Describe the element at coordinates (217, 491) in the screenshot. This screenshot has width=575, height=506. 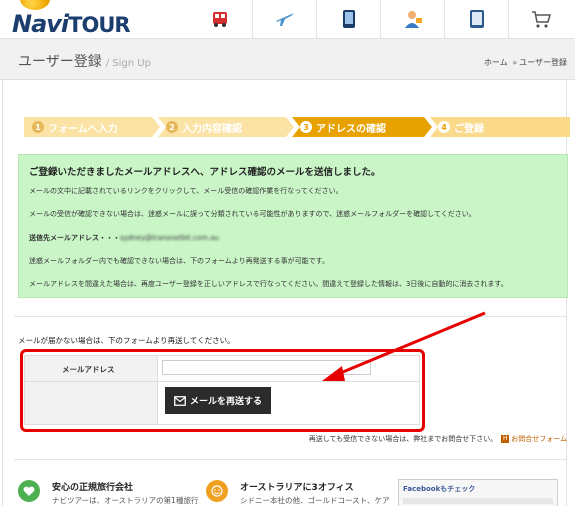
I see `smile-icon` at that location.